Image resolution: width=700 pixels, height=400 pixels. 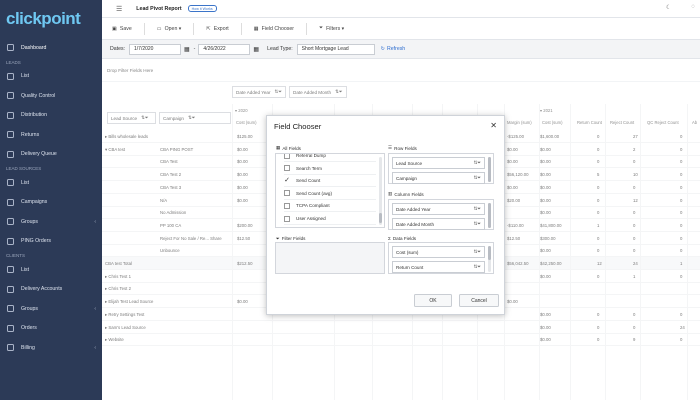 I want to click on sidebar-item-orders: Orders, so click(x=51, y=329).